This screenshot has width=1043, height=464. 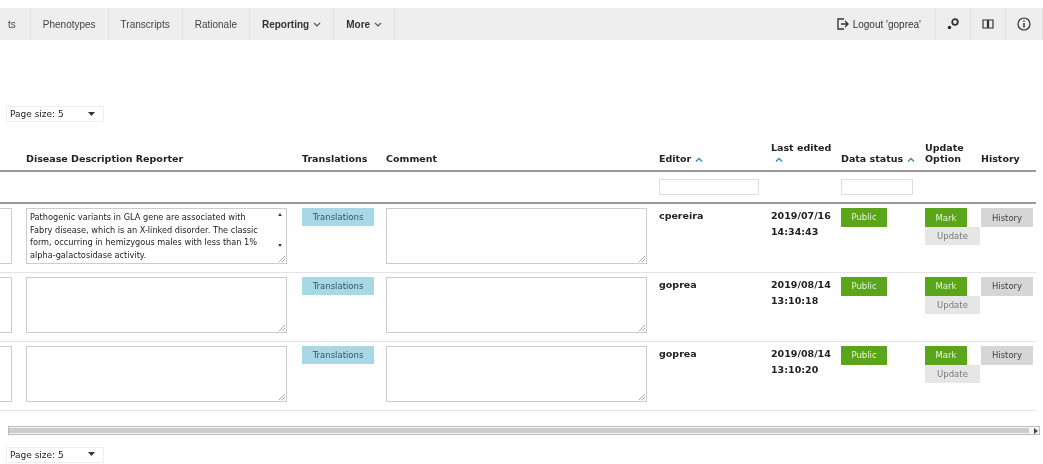 I want to click on column-header: Last edited, so click(x=806, y=153).